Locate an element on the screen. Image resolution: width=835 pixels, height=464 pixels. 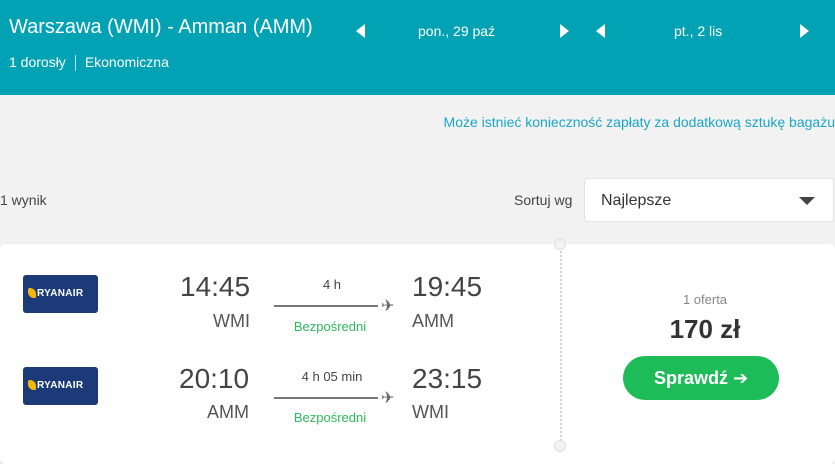
passenger-count: 1 dorosły is located at coordinates (37, 62).